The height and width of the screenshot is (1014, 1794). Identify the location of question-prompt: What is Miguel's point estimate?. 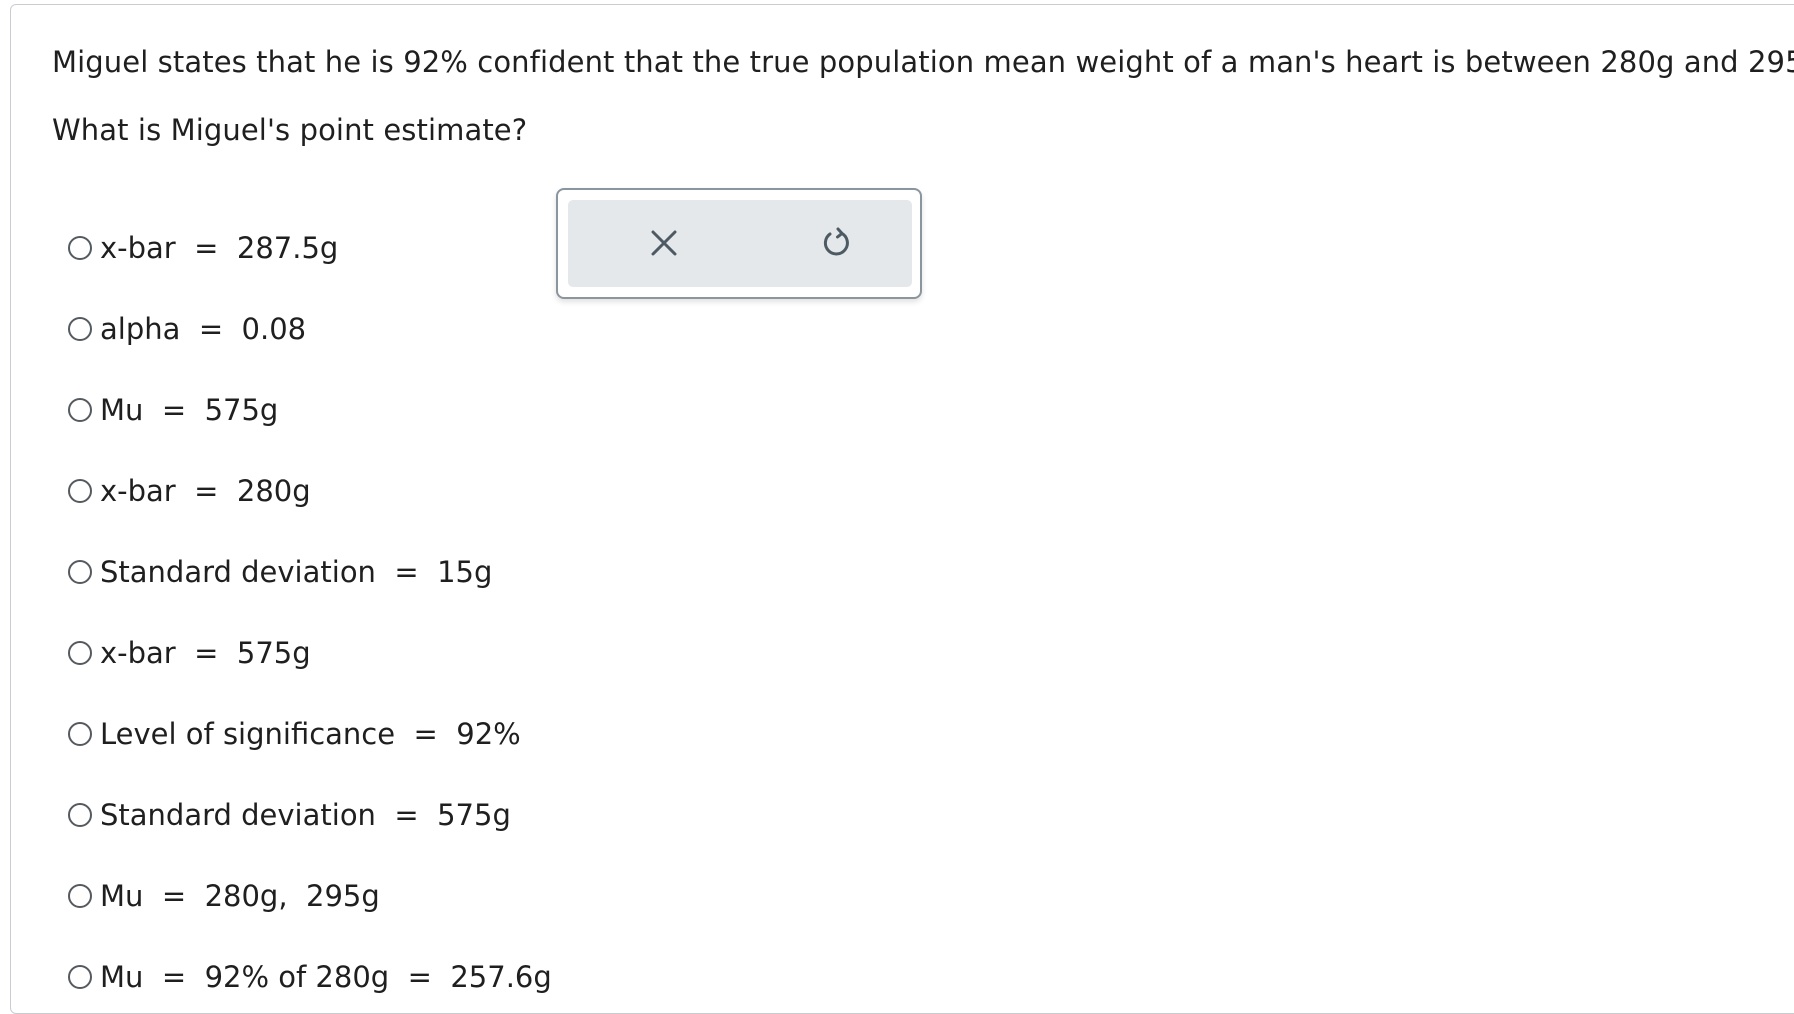
(290, 130).